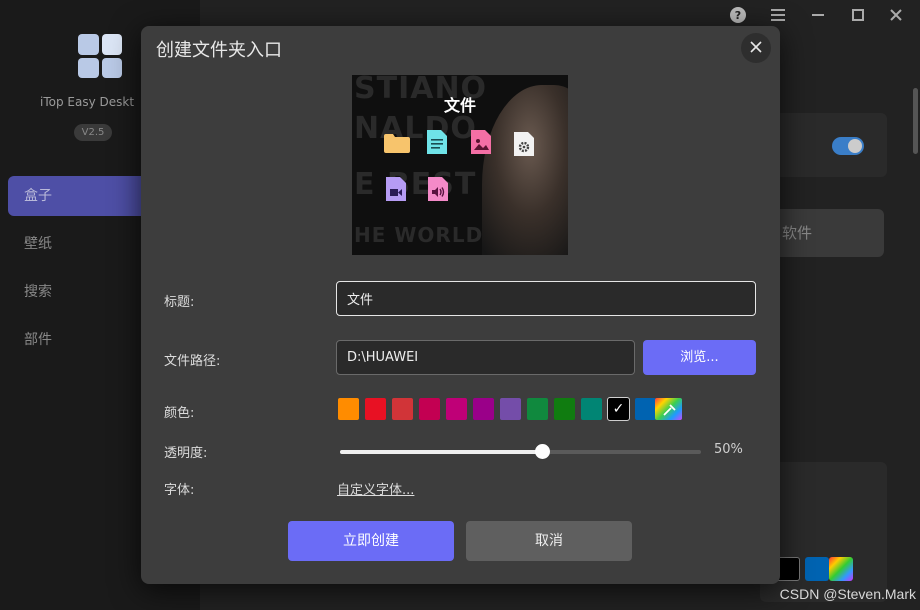 The width and height of the screenshot is (920, 610). I want to click on preview-bg-text: E BEST, so click(415, 184).